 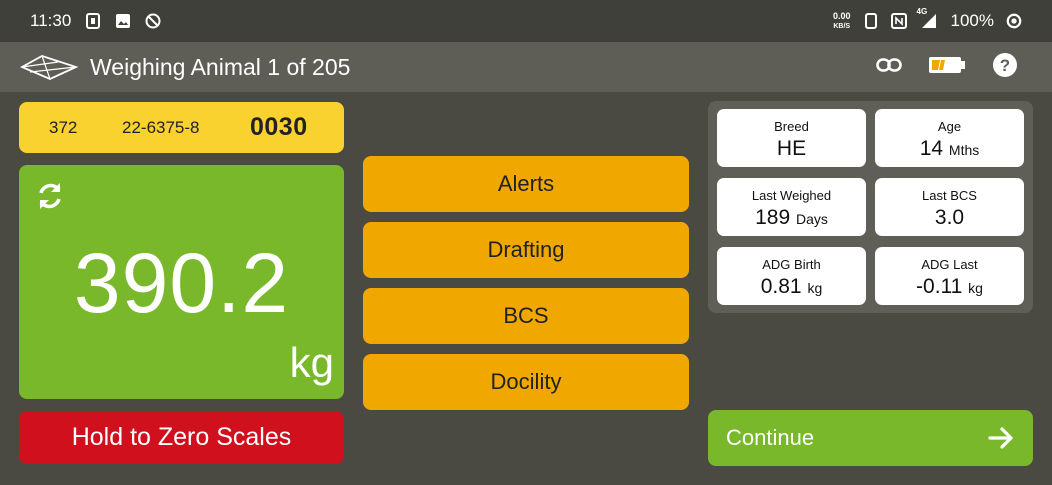 I want to click on info-age: Age 14 Mths, so click(x=949, y=138).